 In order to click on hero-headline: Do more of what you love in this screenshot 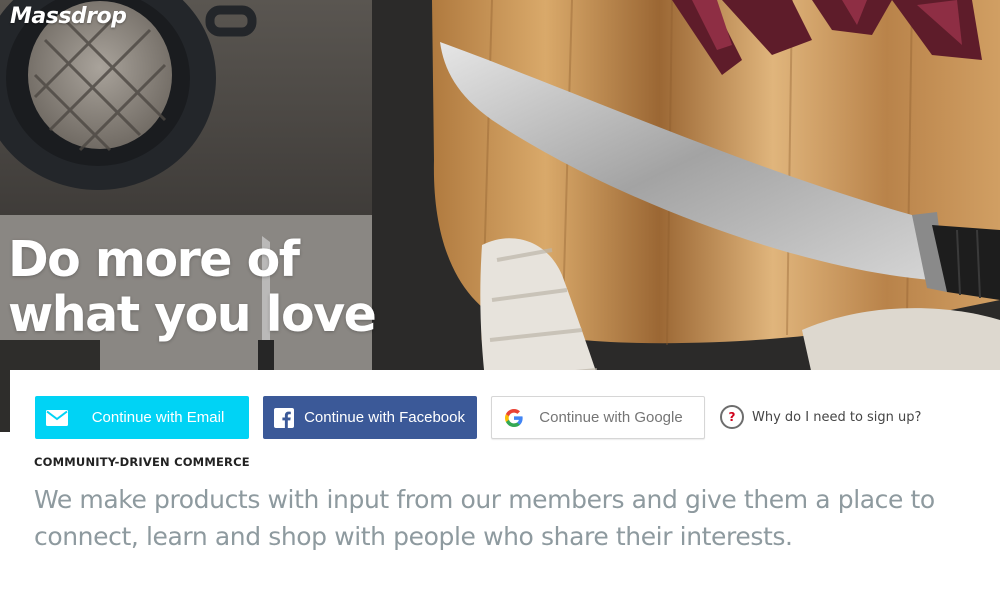, I will do `click(192, 287)`.